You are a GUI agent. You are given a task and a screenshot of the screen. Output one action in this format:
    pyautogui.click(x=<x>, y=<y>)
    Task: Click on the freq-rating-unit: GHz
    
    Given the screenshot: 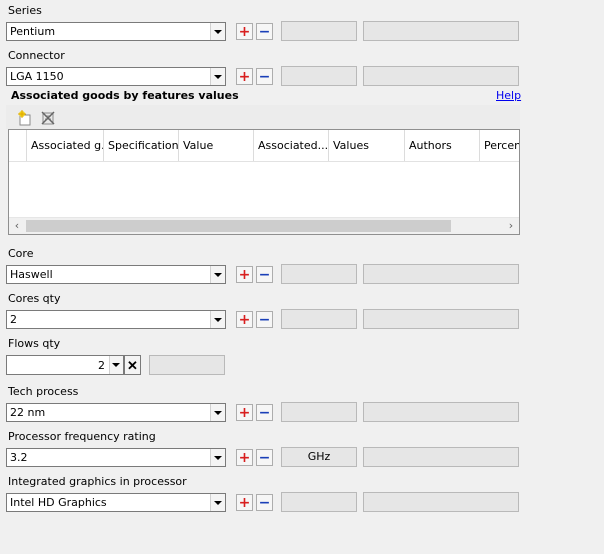 What is the action you would take?
    pyautogui.click(x=319, y=457)
    